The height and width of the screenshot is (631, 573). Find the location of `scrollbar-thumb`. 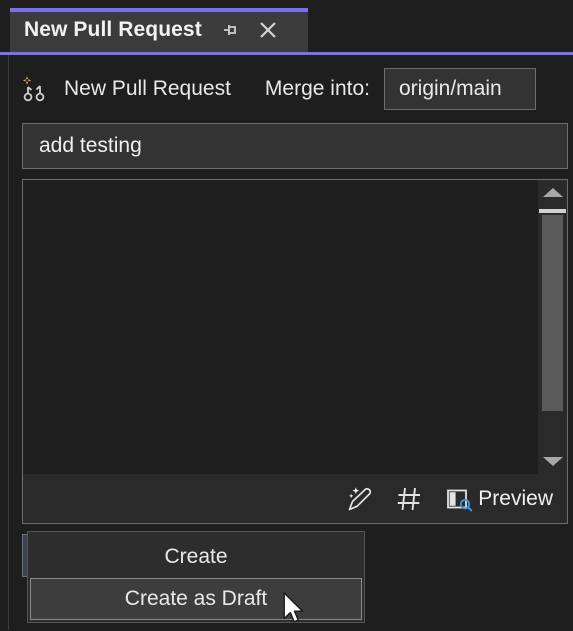

scrollbar-thumb is located at coordinates (552, 313).